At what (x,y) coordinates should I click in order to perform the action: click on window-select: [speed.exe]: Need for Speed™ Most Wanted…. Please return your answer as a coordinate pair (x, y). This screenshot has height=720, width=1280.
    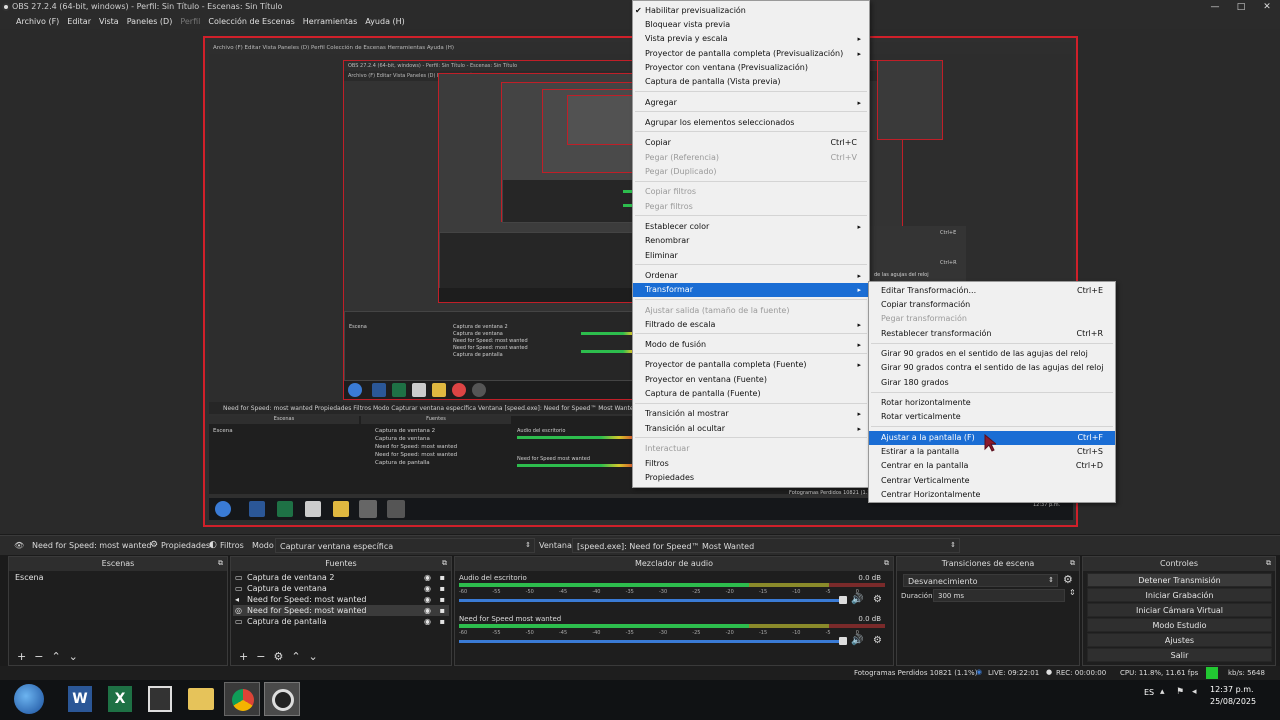
    Looking at the image, I should click on (766, 545).